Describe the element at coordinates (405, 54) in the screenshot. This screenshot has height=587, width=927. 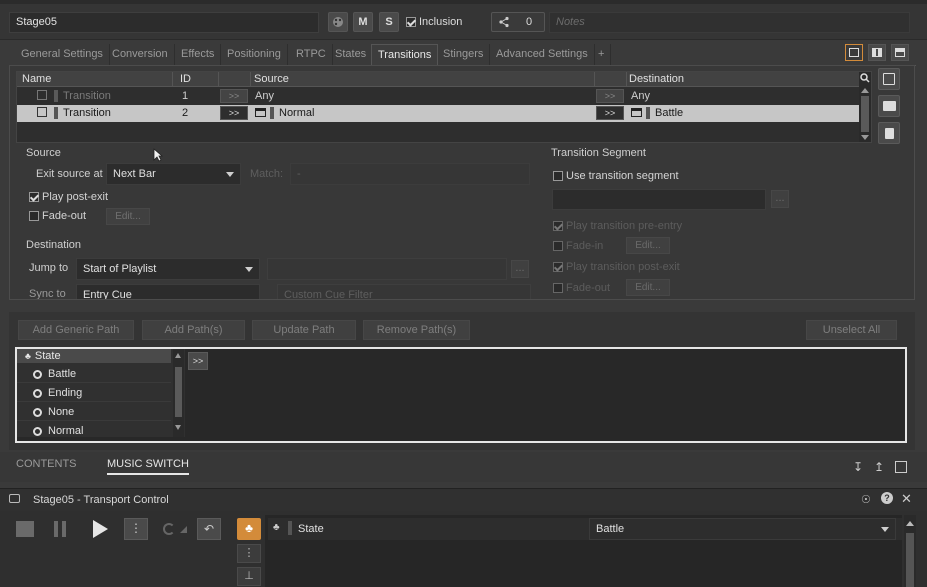
I see `tab-transitions: Transitions` at that location.